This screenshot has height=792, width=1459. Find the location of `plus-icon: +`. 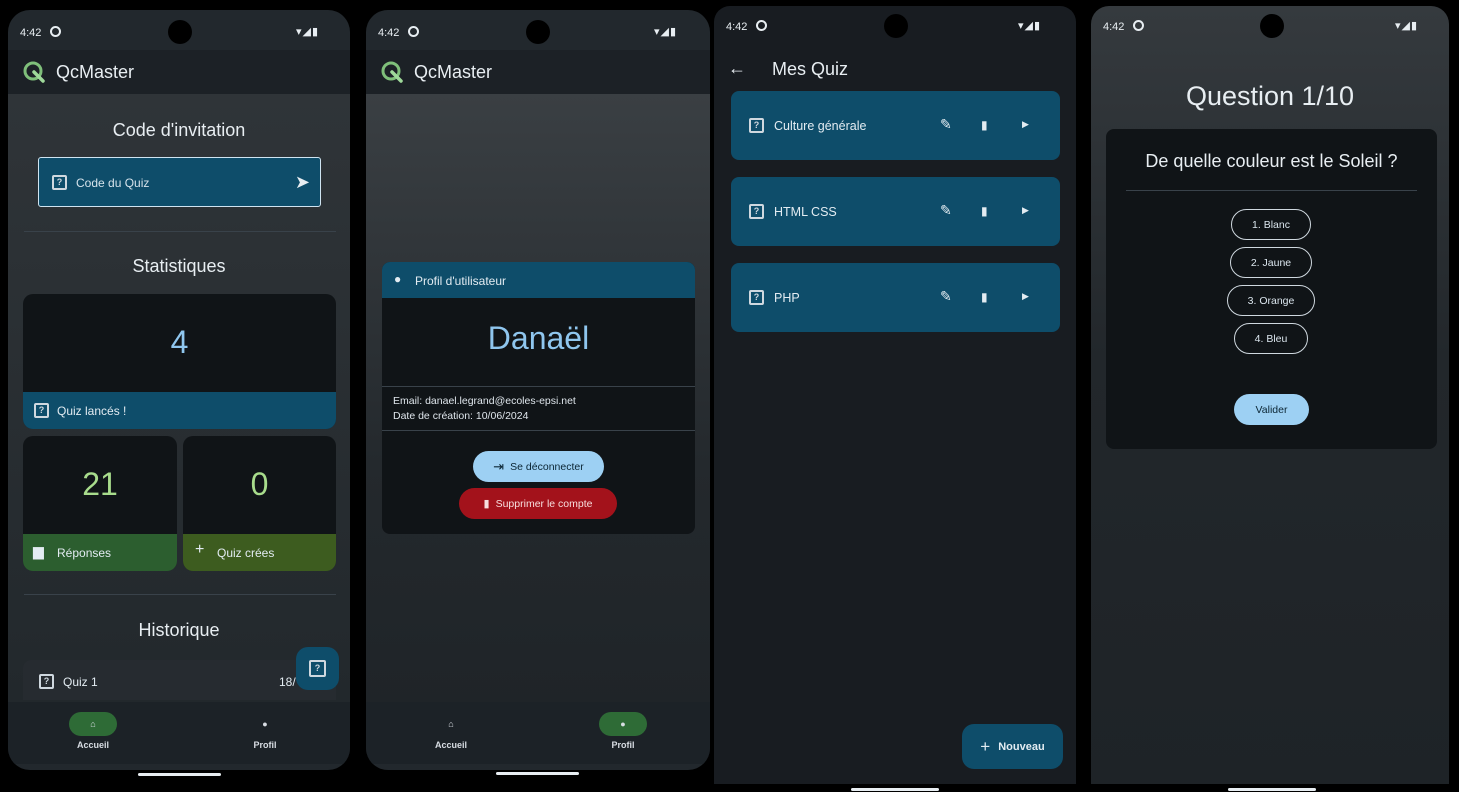

plus-icon: + is located at coordinates (985, 746).